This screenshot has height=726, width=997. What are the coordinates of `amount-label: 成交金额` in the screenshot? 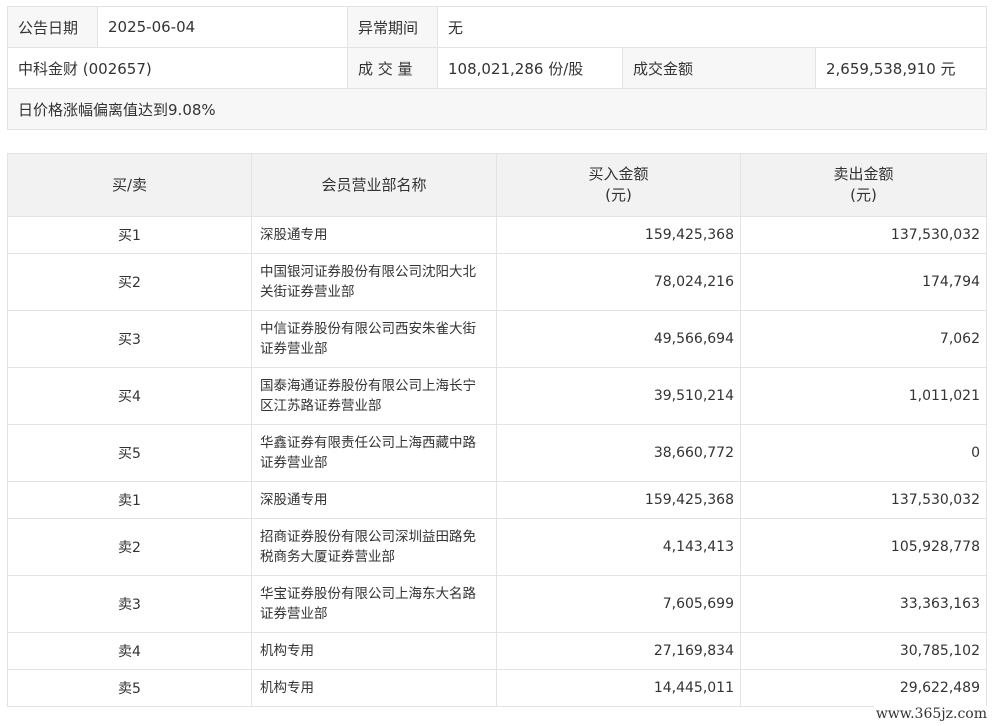 It's located at (719, 68).